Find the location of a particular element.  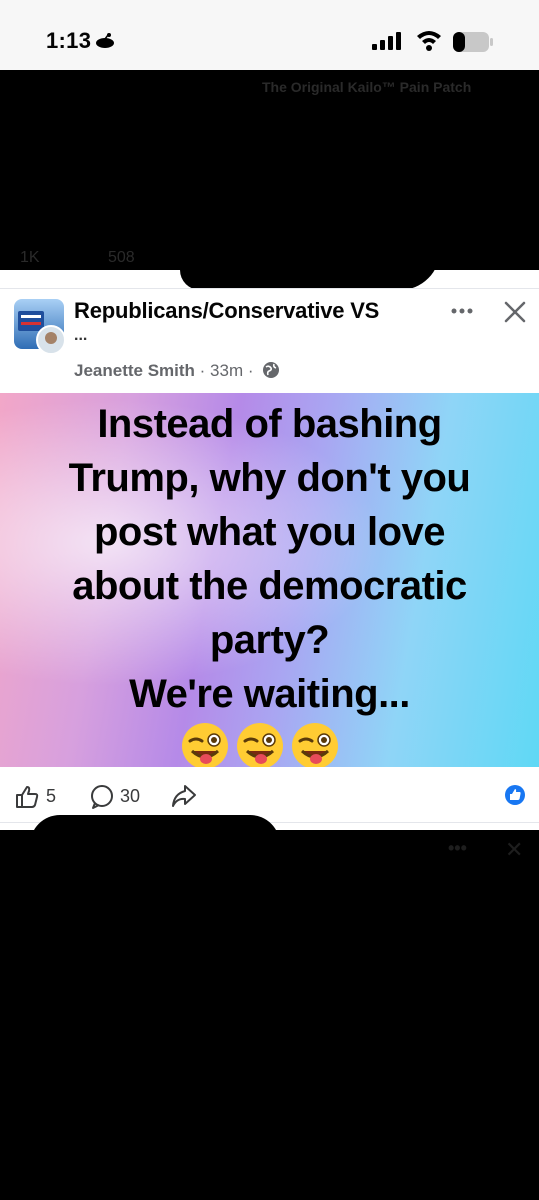

author-name: Jeanette Smith is located at coordinates (134, 370).